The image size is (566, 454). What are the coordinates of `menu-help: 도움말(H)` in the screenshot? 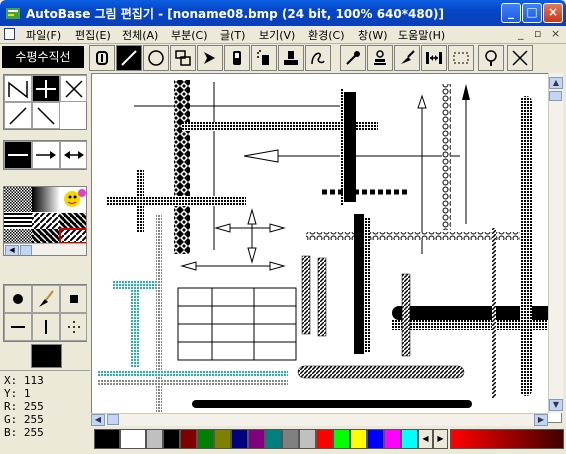 It's located at (421, 35).